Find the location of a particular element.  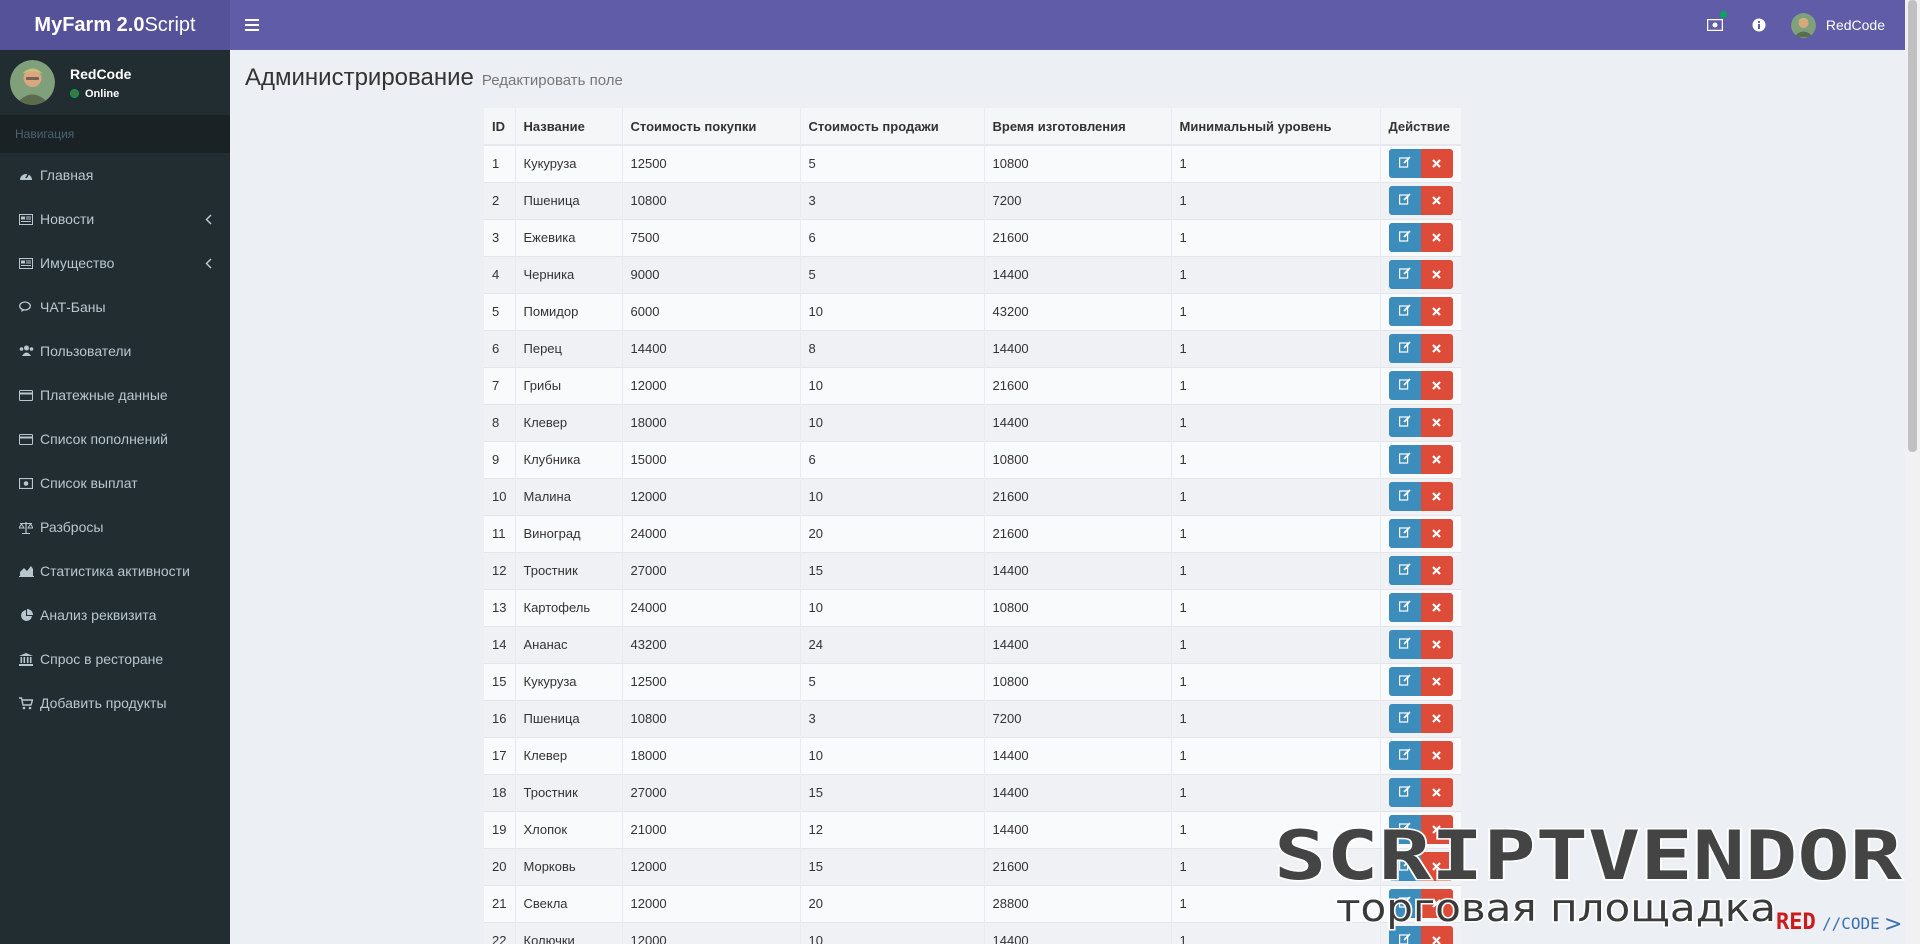

sidebar-item-3: ЧАТ-Баны is located at coordinates (115, 307).